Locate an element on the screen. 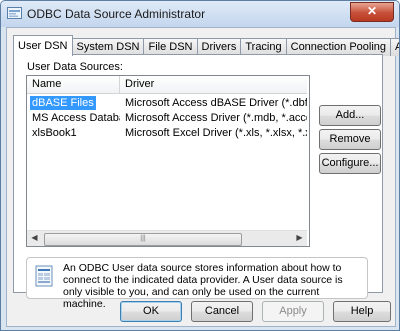  remove-button: Remove is located at coordinates (350, 139).